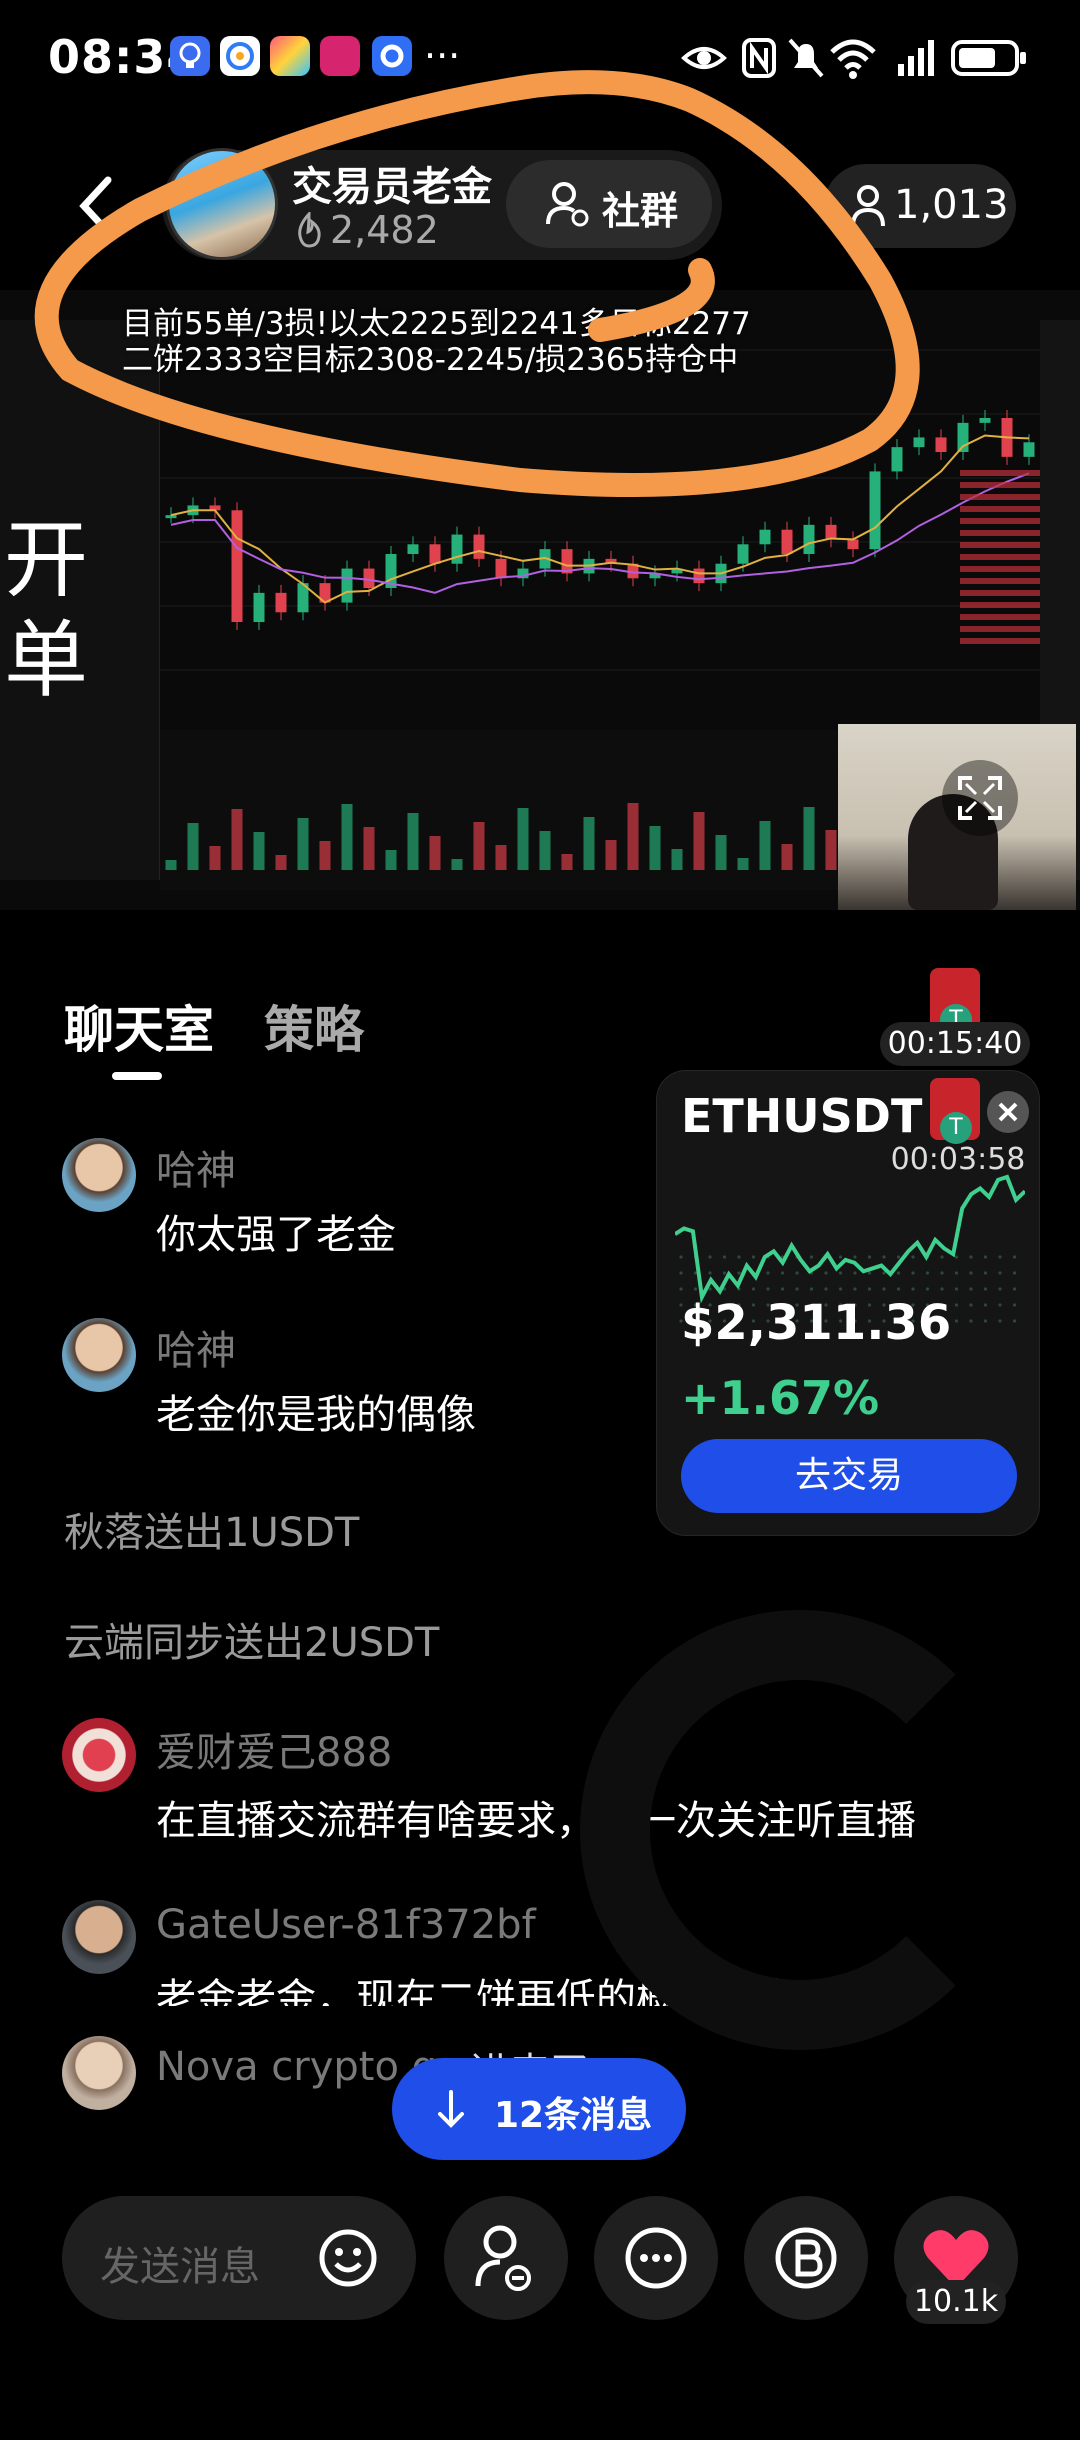  I want to click on fullscreen-button, so click(980, 798).